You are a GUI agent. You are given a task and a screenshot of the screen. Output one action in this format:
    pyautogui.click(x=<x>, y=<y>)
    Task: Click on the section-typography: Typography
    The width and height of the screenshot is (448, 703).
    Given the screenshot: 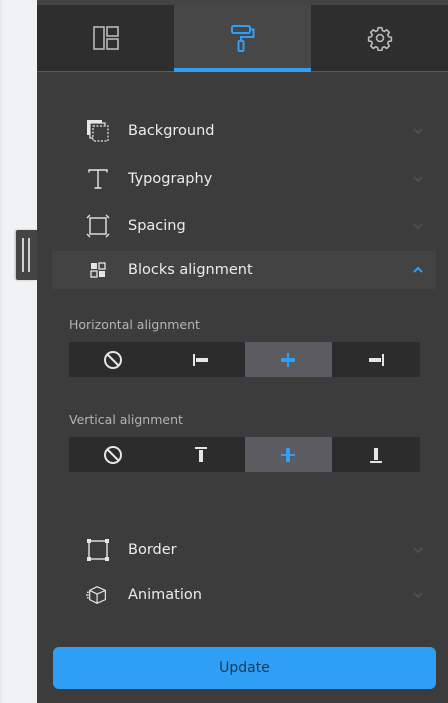 What is the action you would take?
    pyautogui.click(x=244, y=179)
    